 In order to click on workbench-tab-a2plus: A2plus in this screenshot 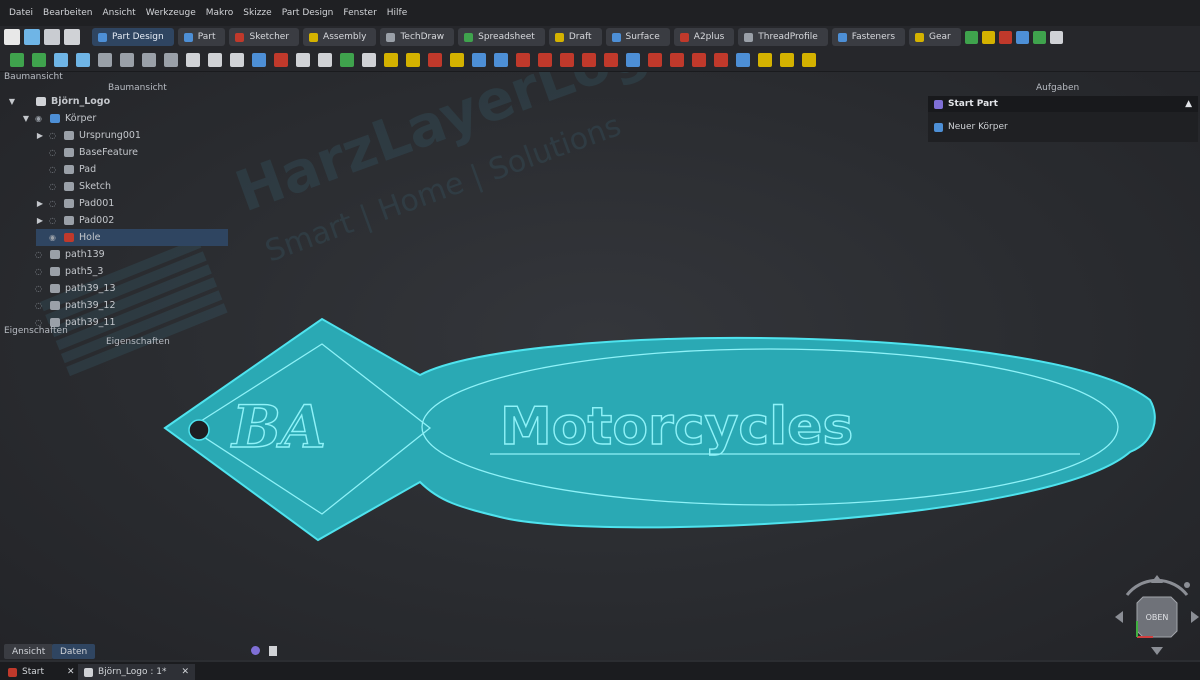, I will do `click(704, 37)`.